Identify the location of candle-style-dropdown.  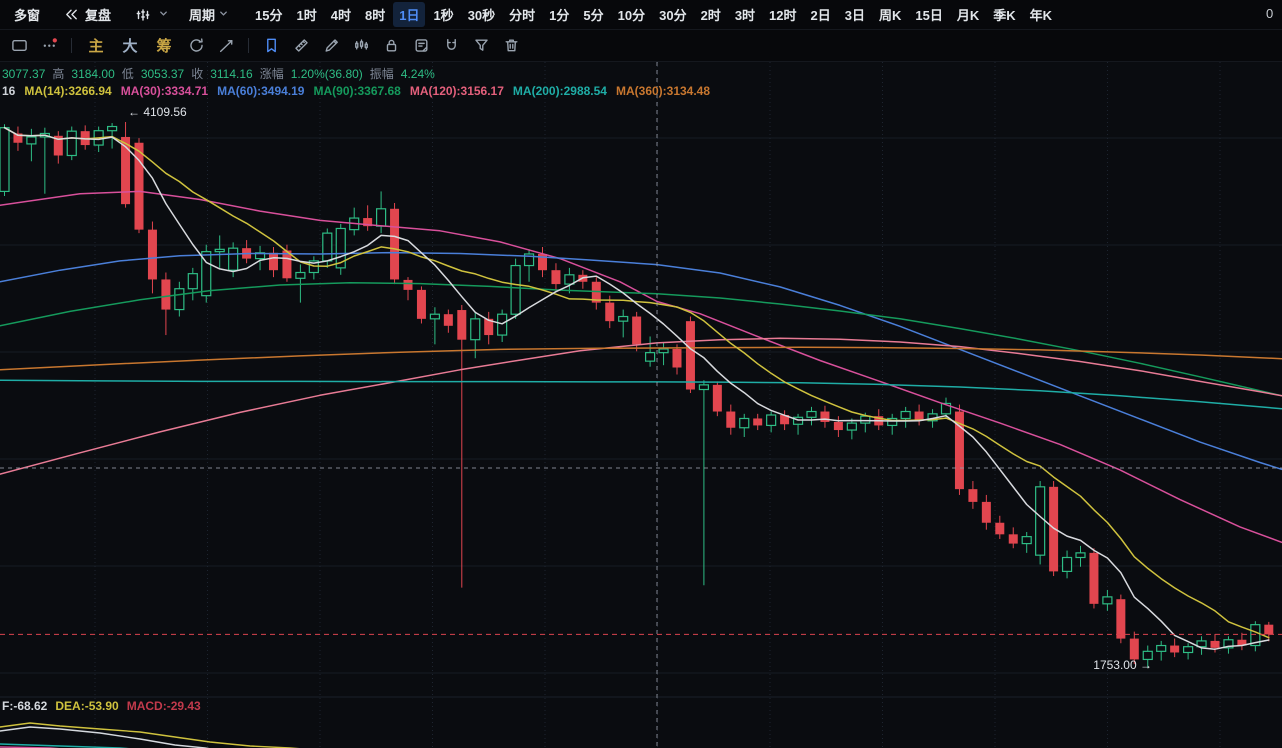
(150, 15).